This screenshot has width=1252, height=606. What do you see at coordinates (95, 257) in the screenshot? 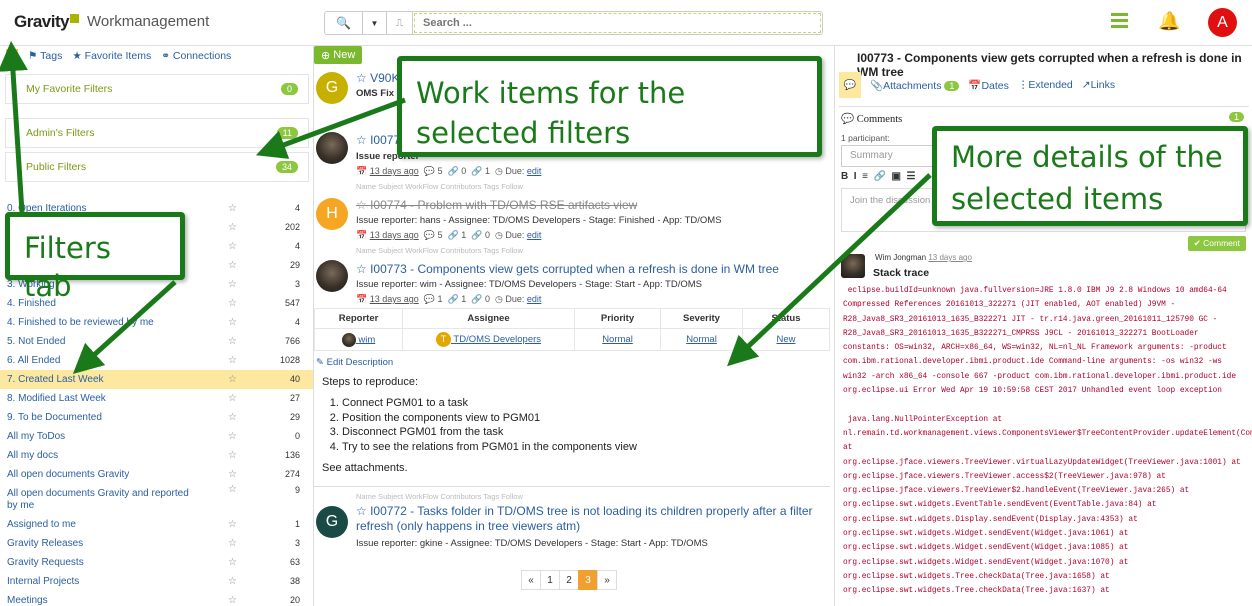
I see `callout-filters-tab: Filters tab` at bounding box center [95, 257].